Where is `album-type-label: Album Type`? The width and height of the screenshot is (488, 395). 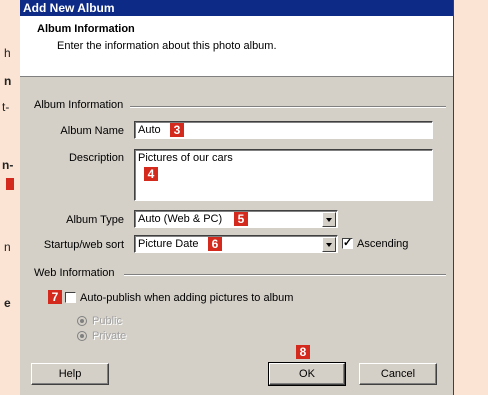 album-type-label: Album Type is located at coordinates (95, 220).